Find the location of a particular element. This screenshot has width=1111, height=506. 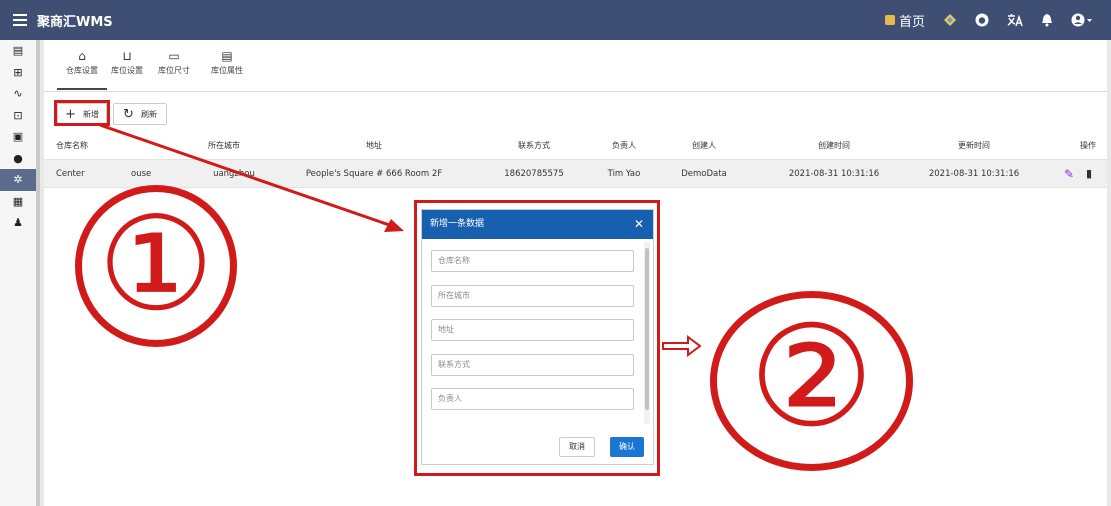

step-two-marker: ② is located at coordinates (811, 381).